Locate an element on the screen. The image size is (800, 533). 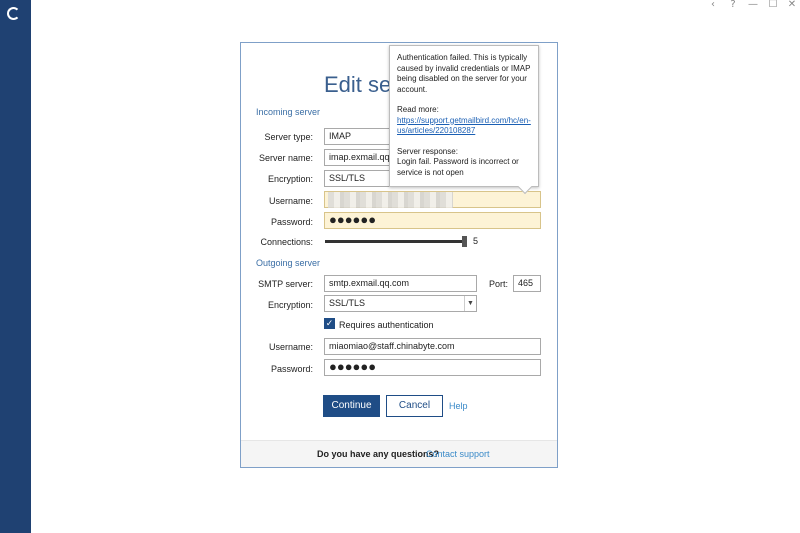
dialog-title: Edit sett is located at coordinates (359, 84).